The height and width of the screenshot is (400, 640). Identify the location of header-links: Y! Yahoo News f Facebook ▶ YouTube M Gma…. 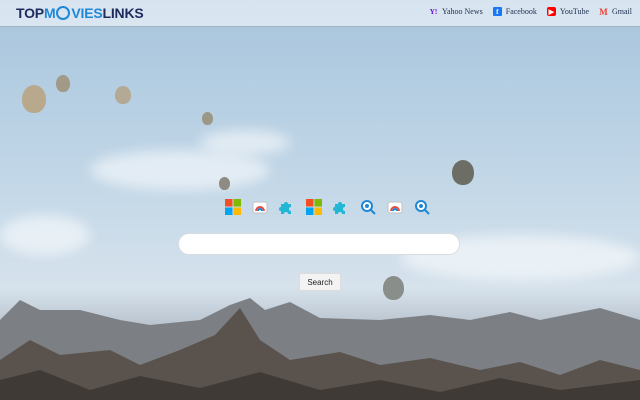
(530, 11).